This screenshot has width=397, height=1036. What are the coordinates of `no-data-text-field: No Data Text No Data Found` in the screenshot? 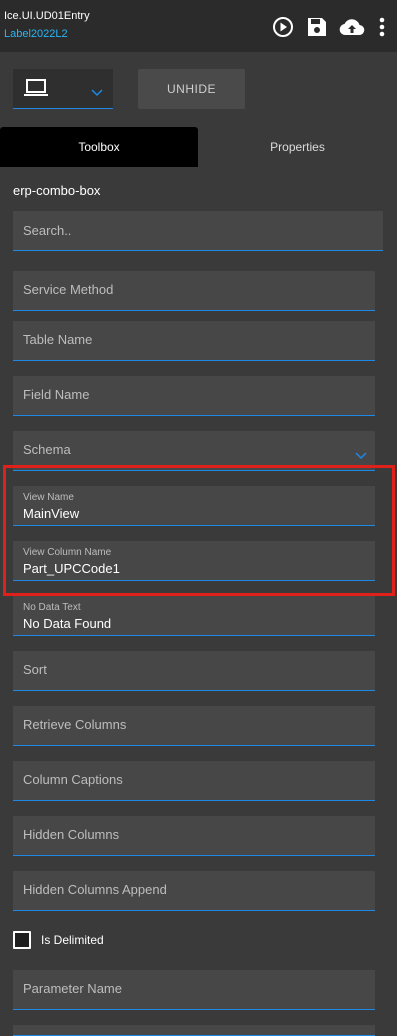 It's located at (194, 616).